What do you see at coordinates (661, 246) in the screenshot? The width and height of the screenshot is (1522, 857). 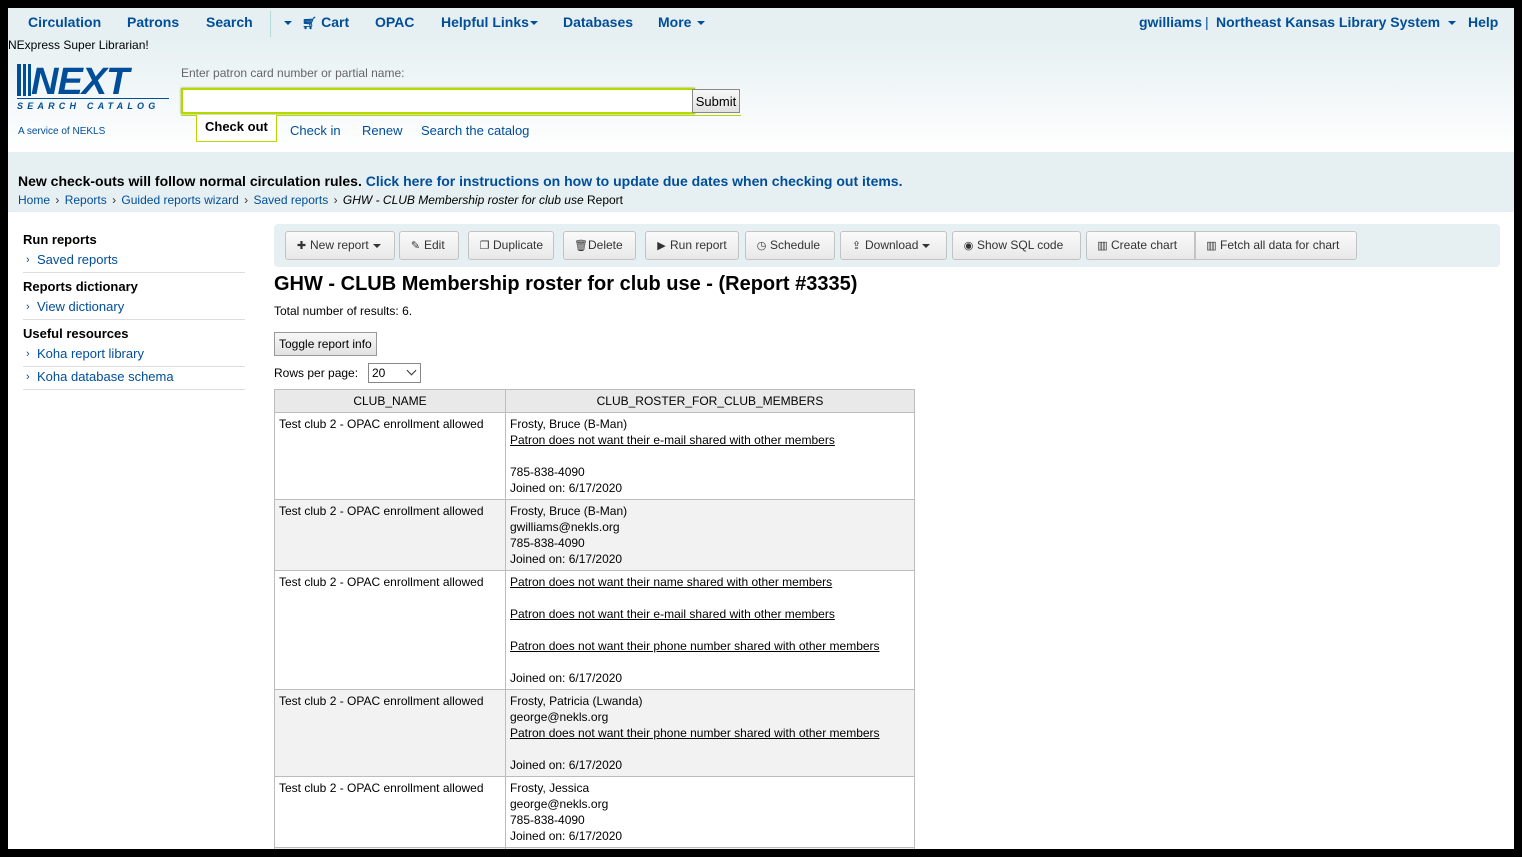 I see `play-icon: ▶` at bounding box center [661, 246].